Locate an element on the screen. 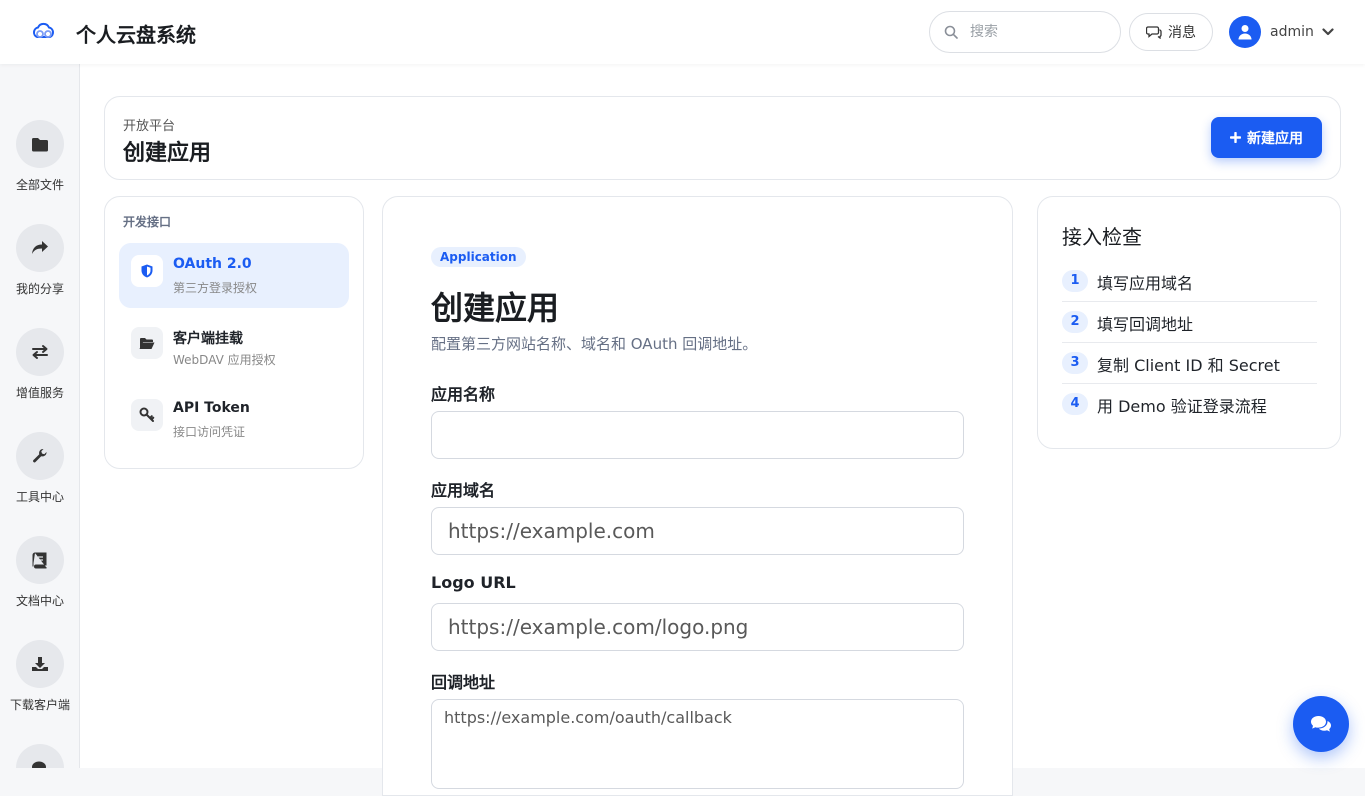 Image resolution: width=1365 pixels, height=796 pixels. page-title: 创建应用 is located at coordinates (167, 153).